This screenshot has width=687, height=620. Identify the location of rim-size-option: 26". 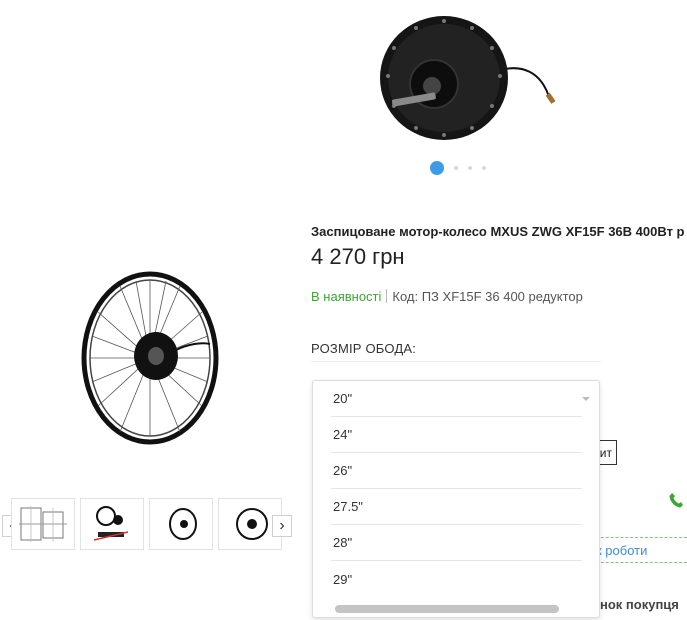
(456, 471).